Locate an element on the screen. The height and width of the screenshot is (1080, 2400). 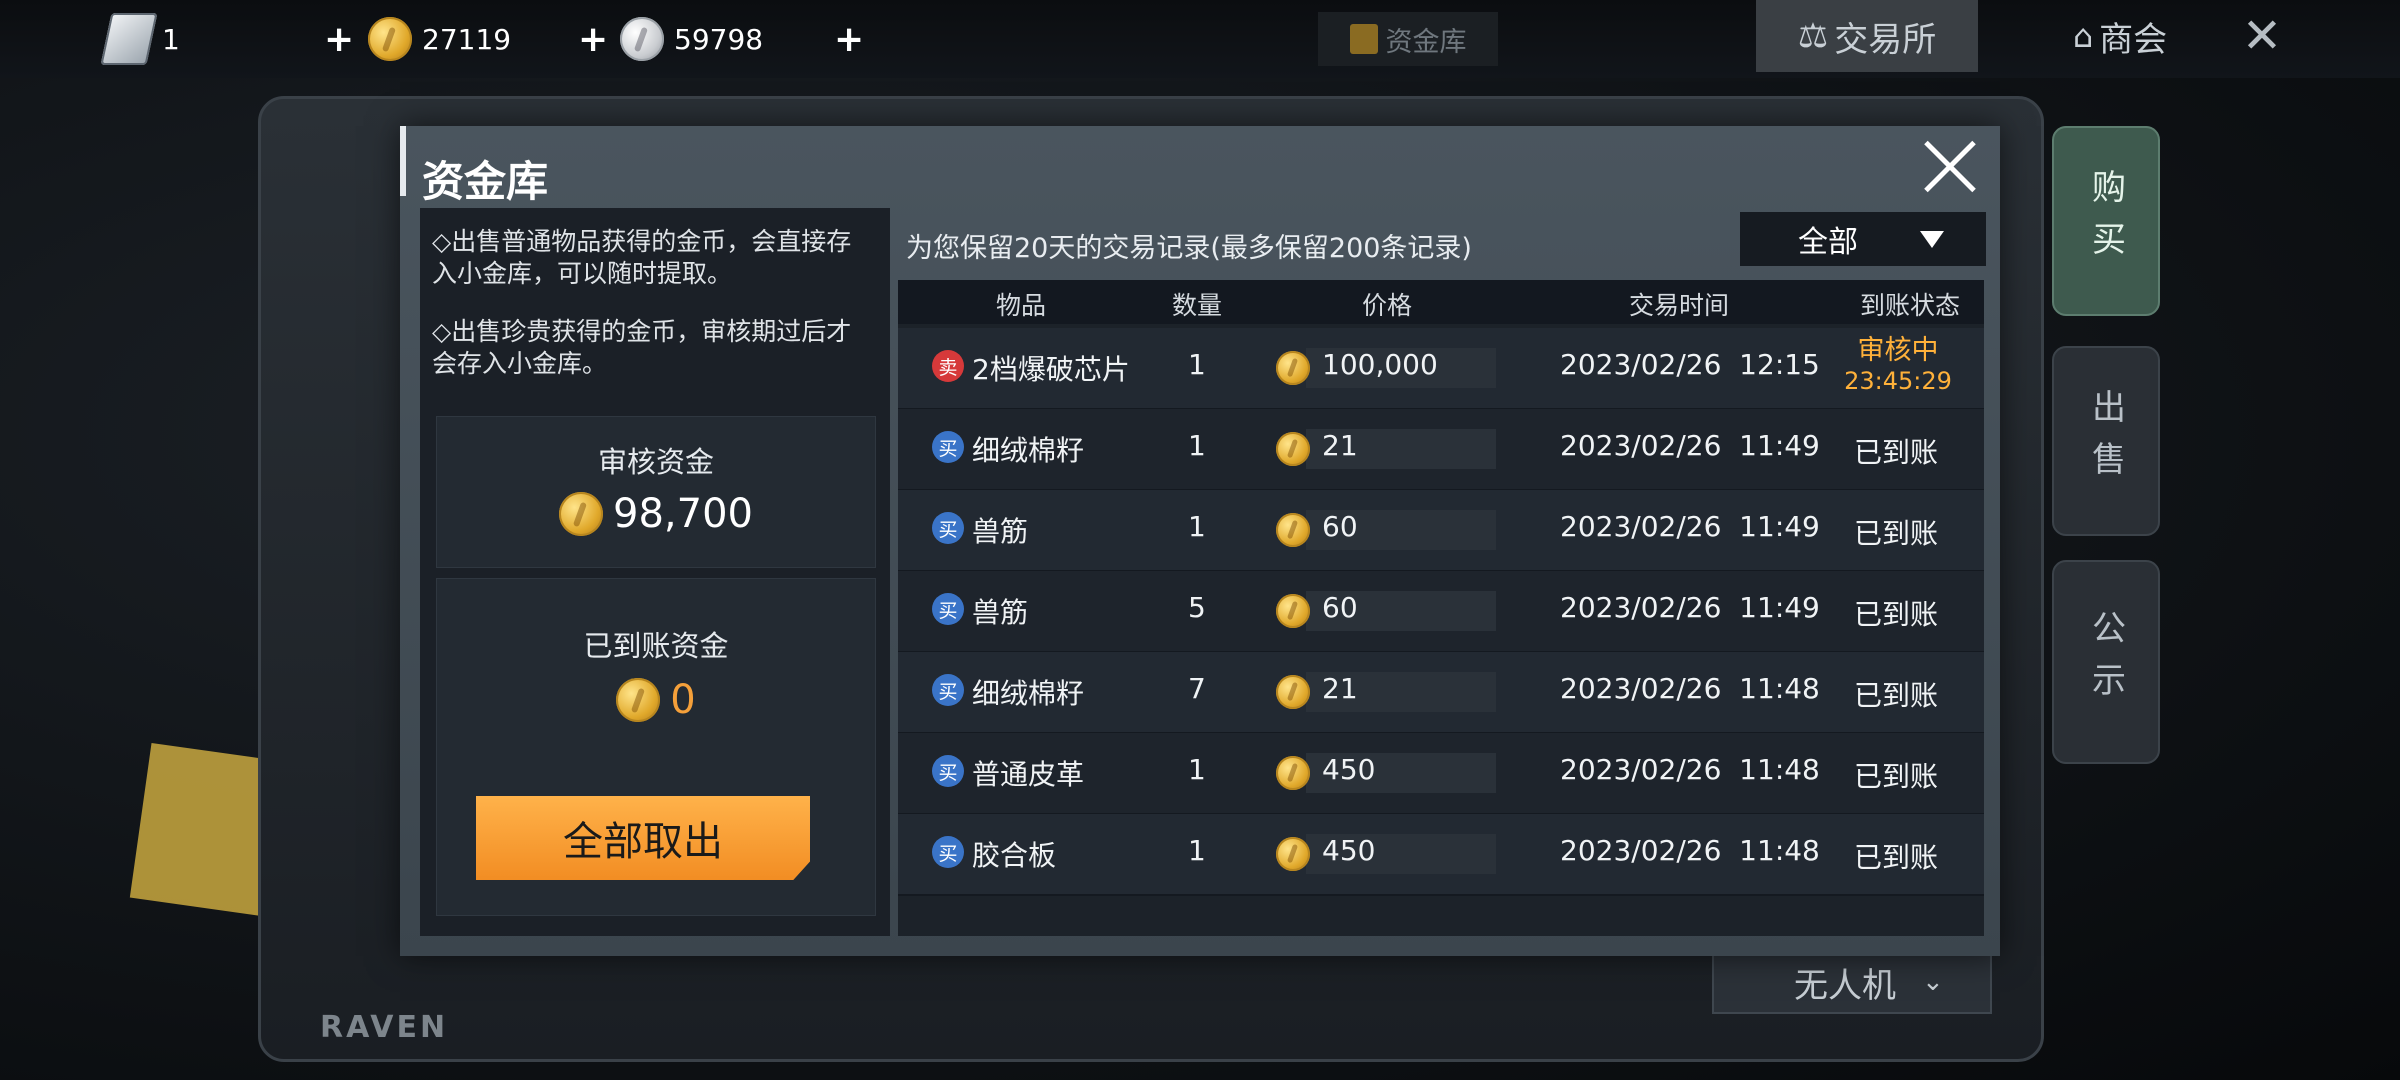
filter-value: 全部 is located at coordinates (1828, 242).